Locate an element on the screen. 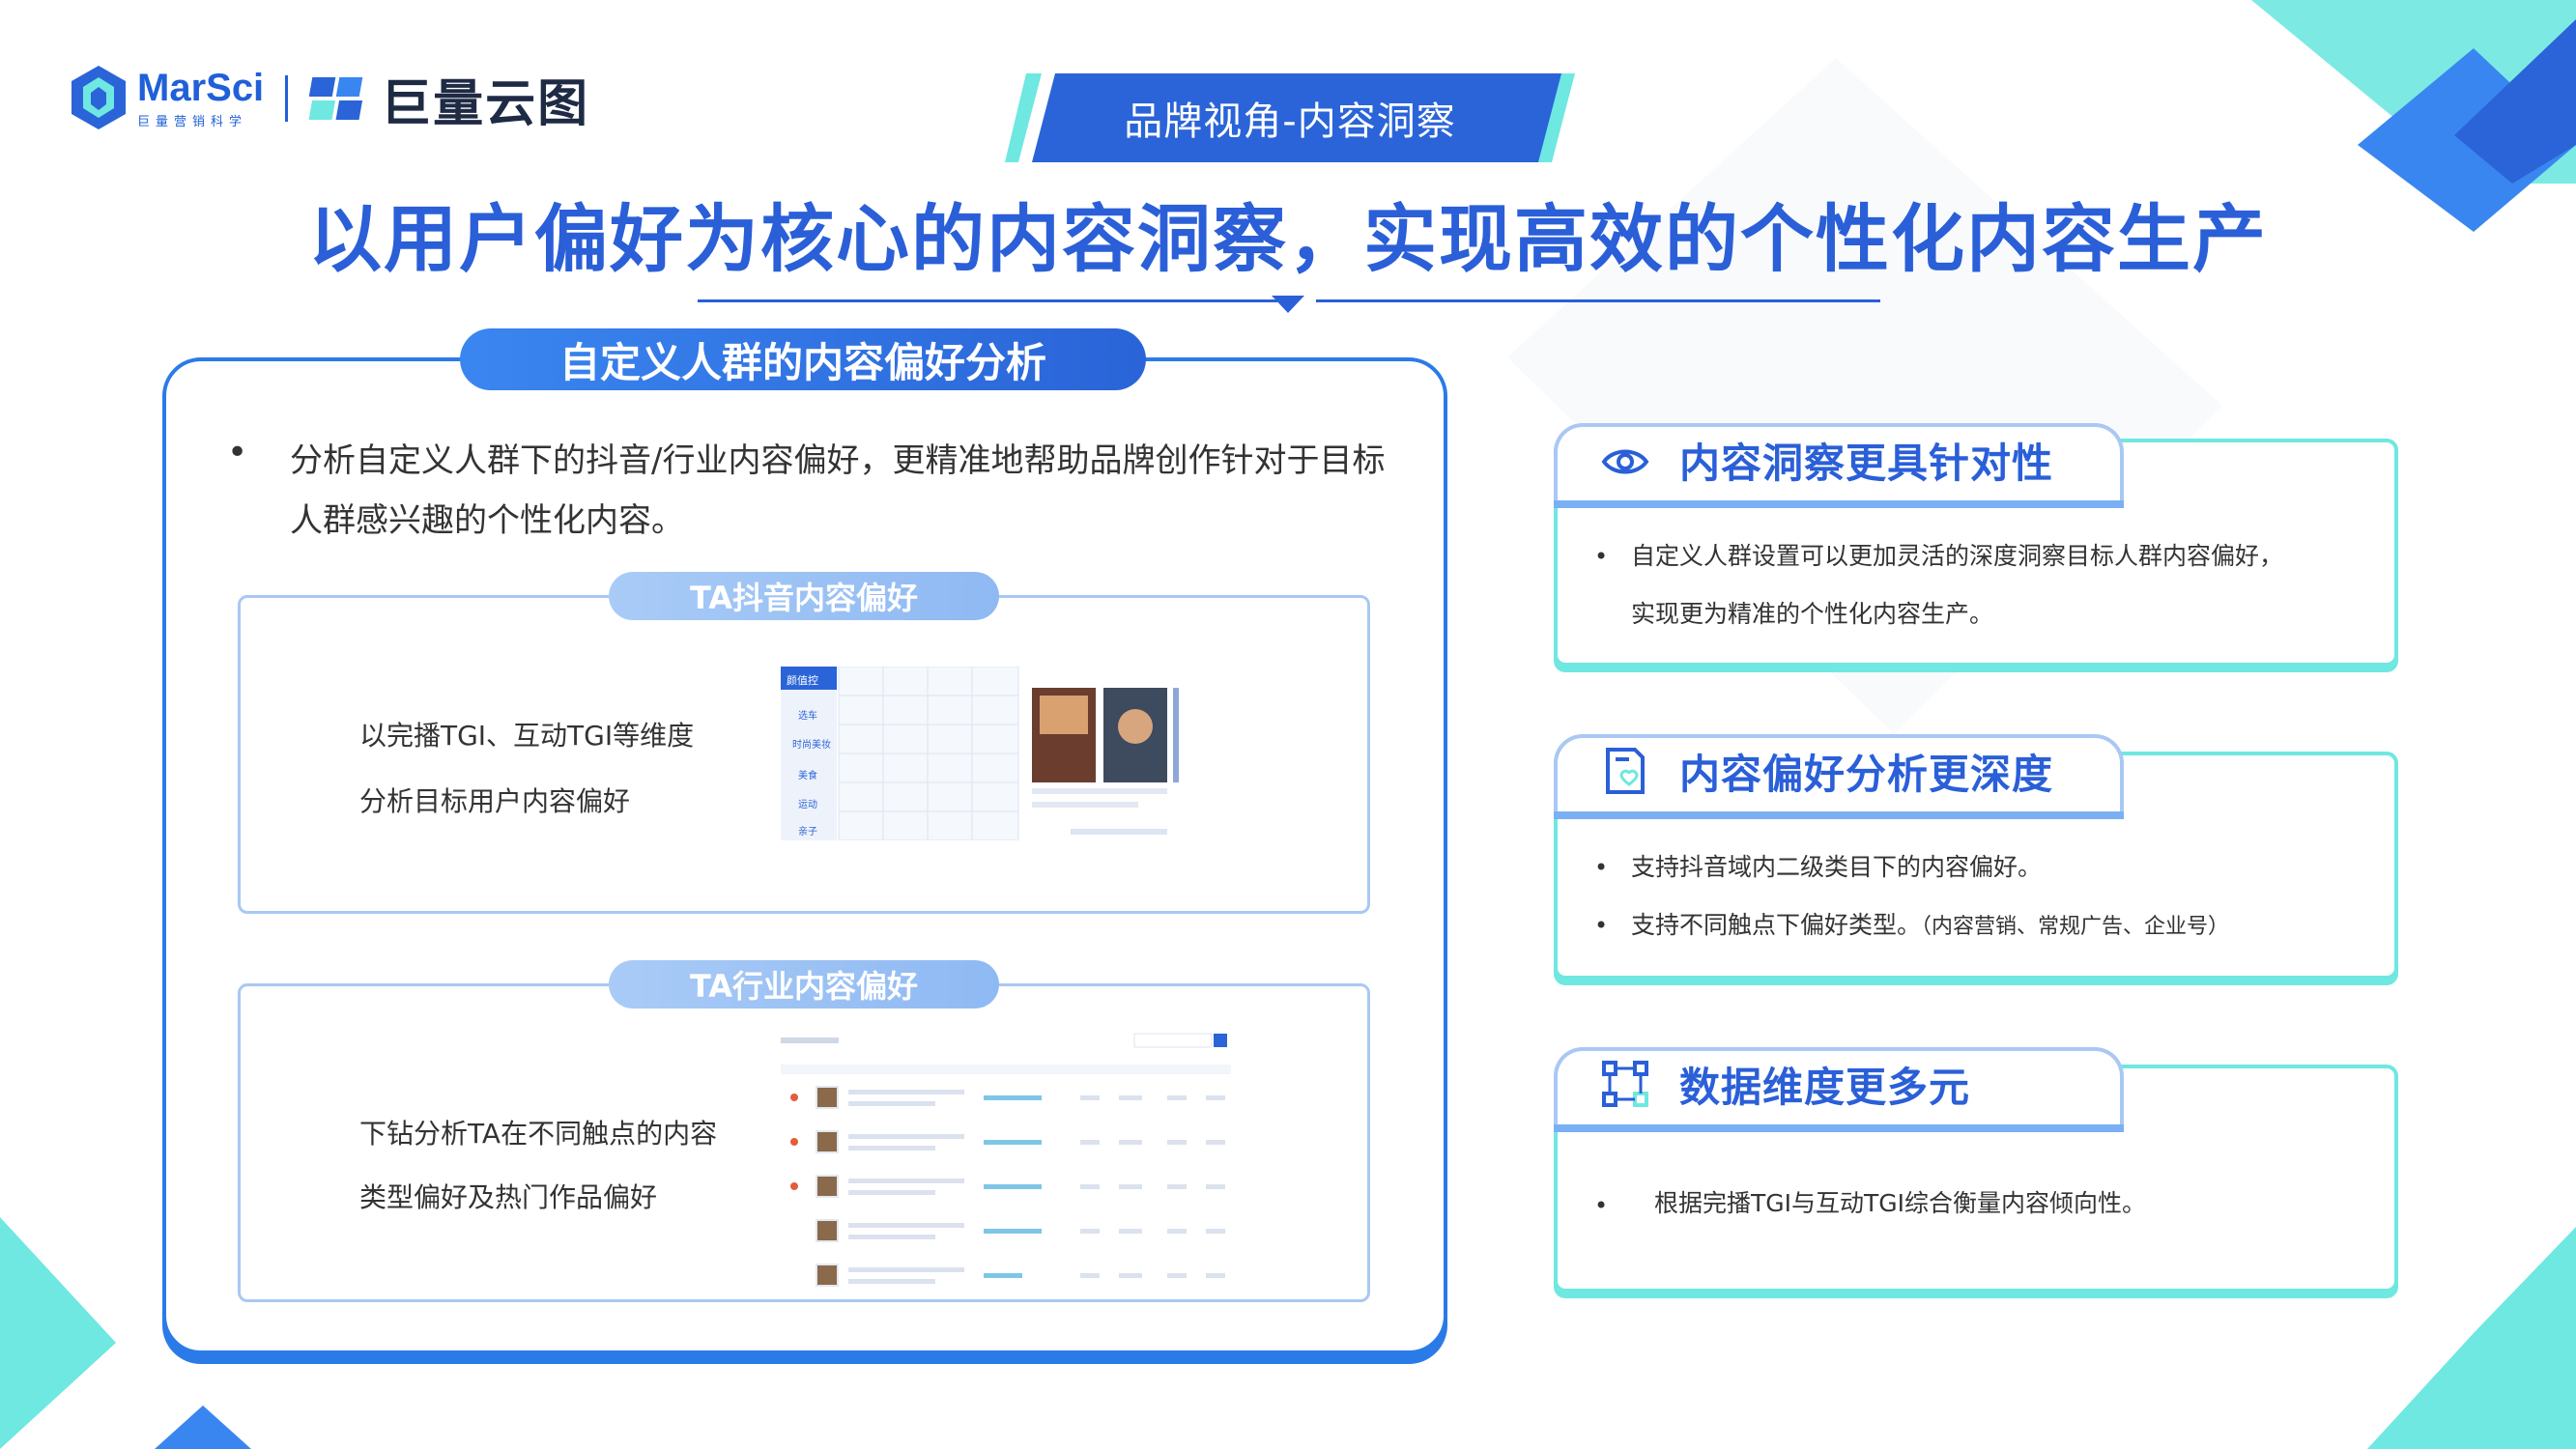 The width and height of the screenshot is (2576, 1449). mini-tab-5: 运动 is located at coordinates (808, 805).